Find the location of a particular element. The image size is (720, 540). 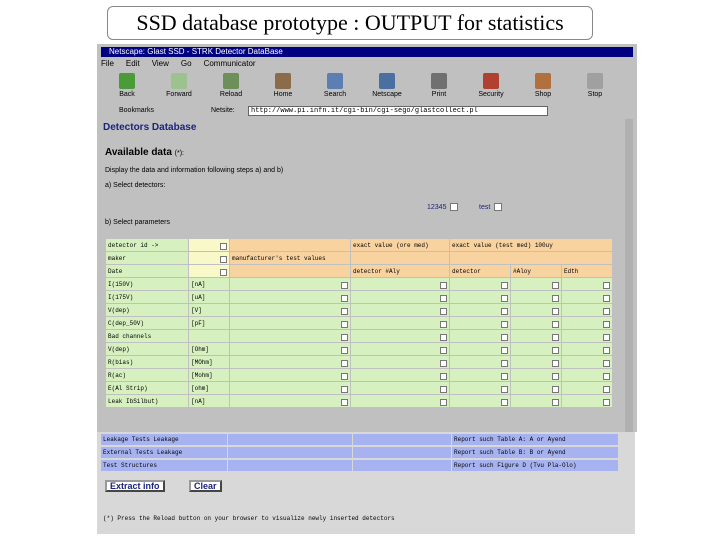

table-row: E(Al Strip) [ohm] is located at coordinates (359, 388).